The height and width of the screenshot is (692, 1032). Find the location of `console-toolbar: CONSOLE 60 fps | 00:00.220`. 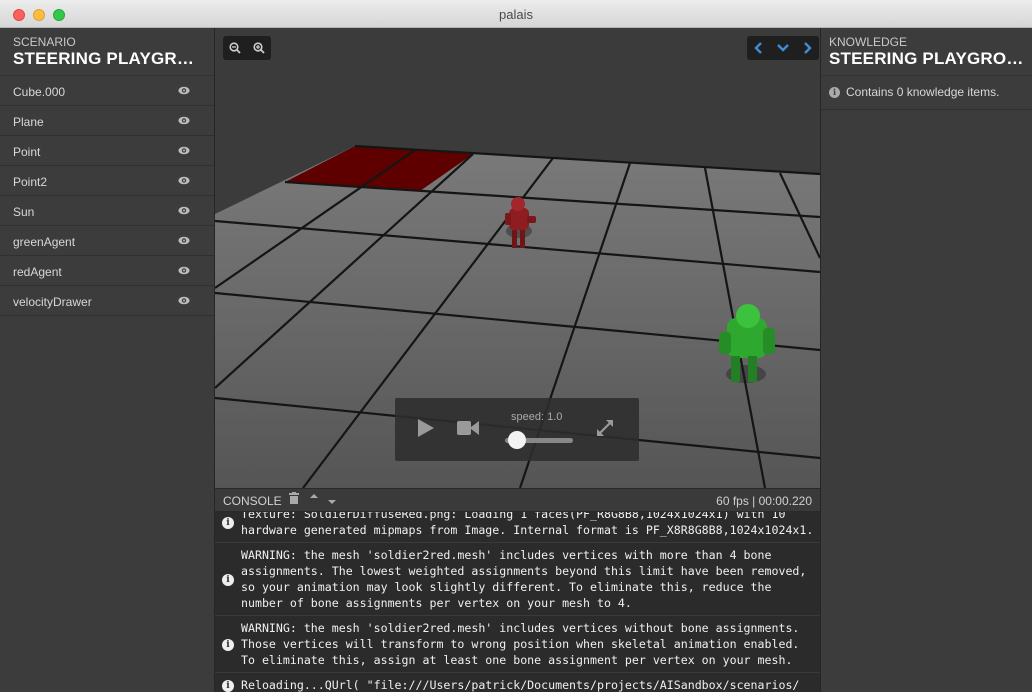

console-toolbar: CONSOLE 60 fps | 00:00.220 is located at coordinates (517, 500).